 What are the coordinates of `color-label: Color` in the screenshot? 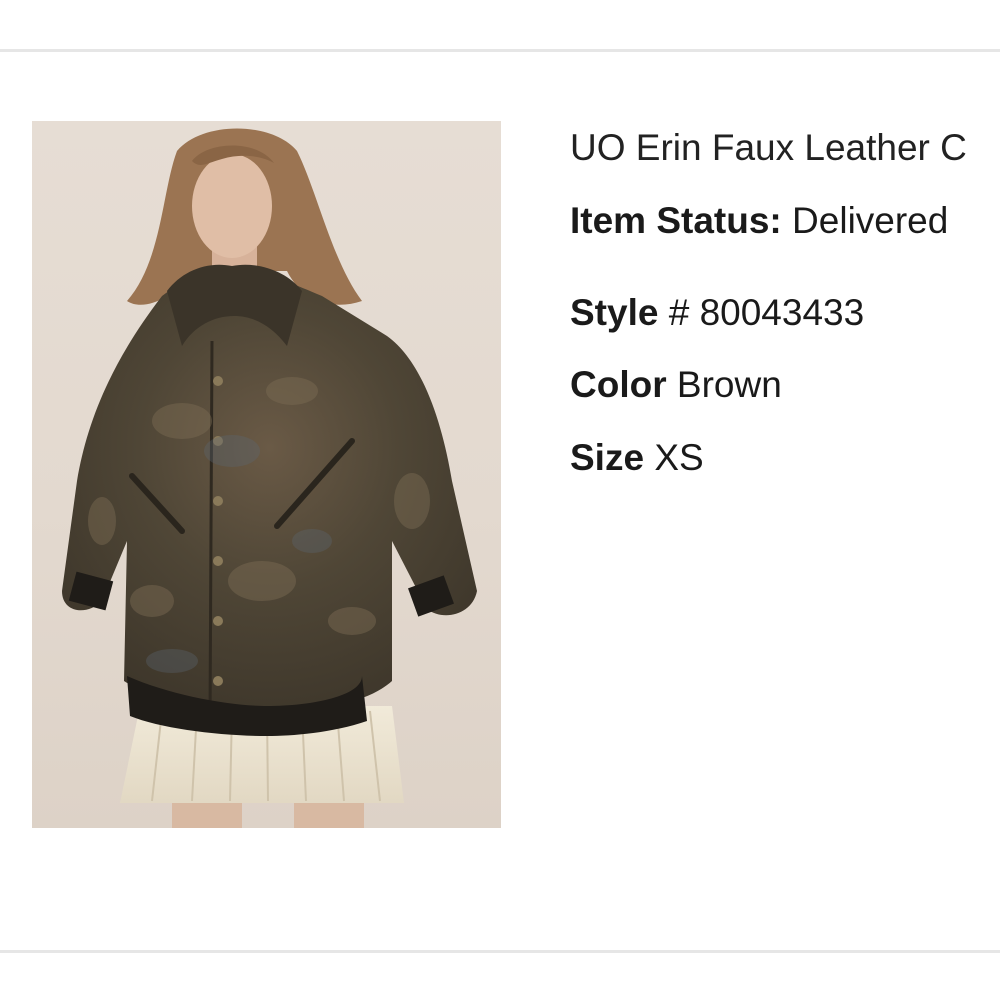 It's located at (618, 384).